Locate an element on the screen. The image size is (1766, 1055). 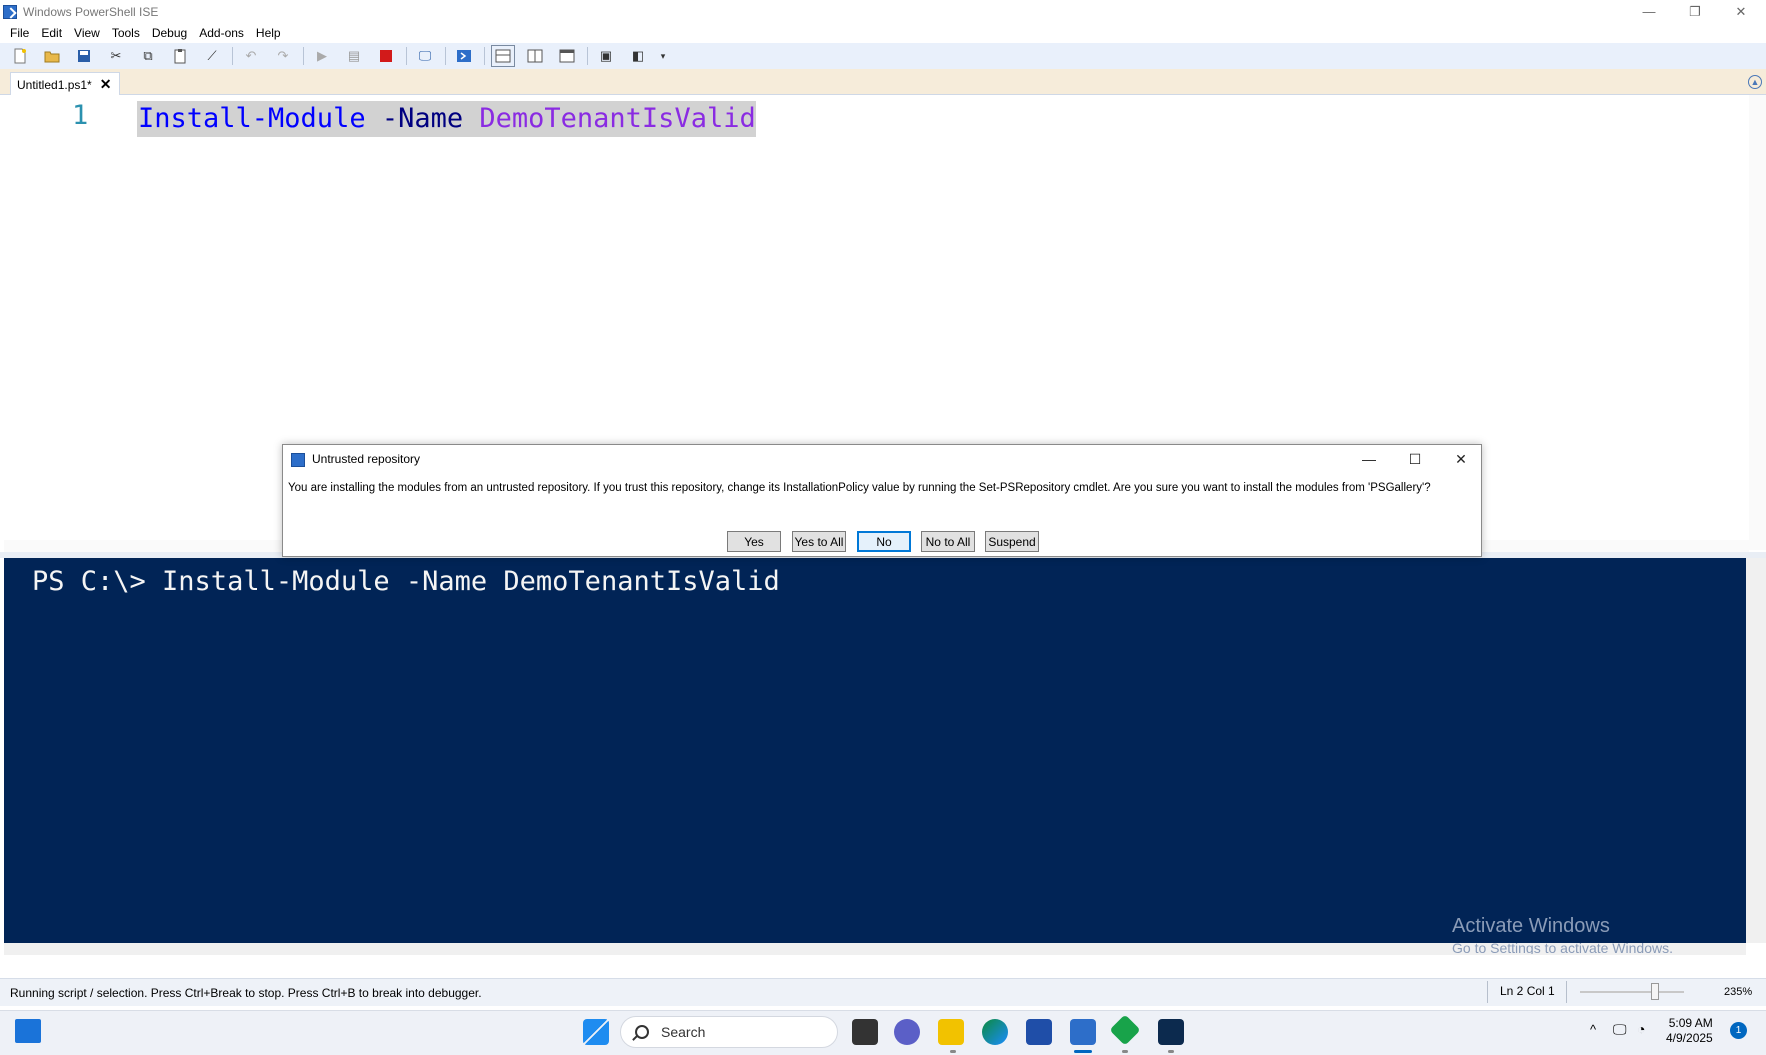
notification-badge: 1 is located at coordinates (1738, 1030).